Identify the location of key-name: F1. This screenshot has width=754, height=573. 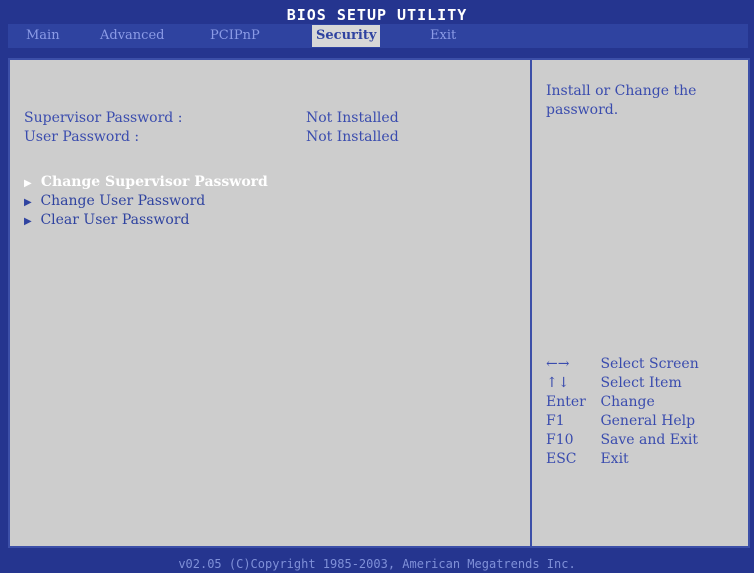
(555, 421).